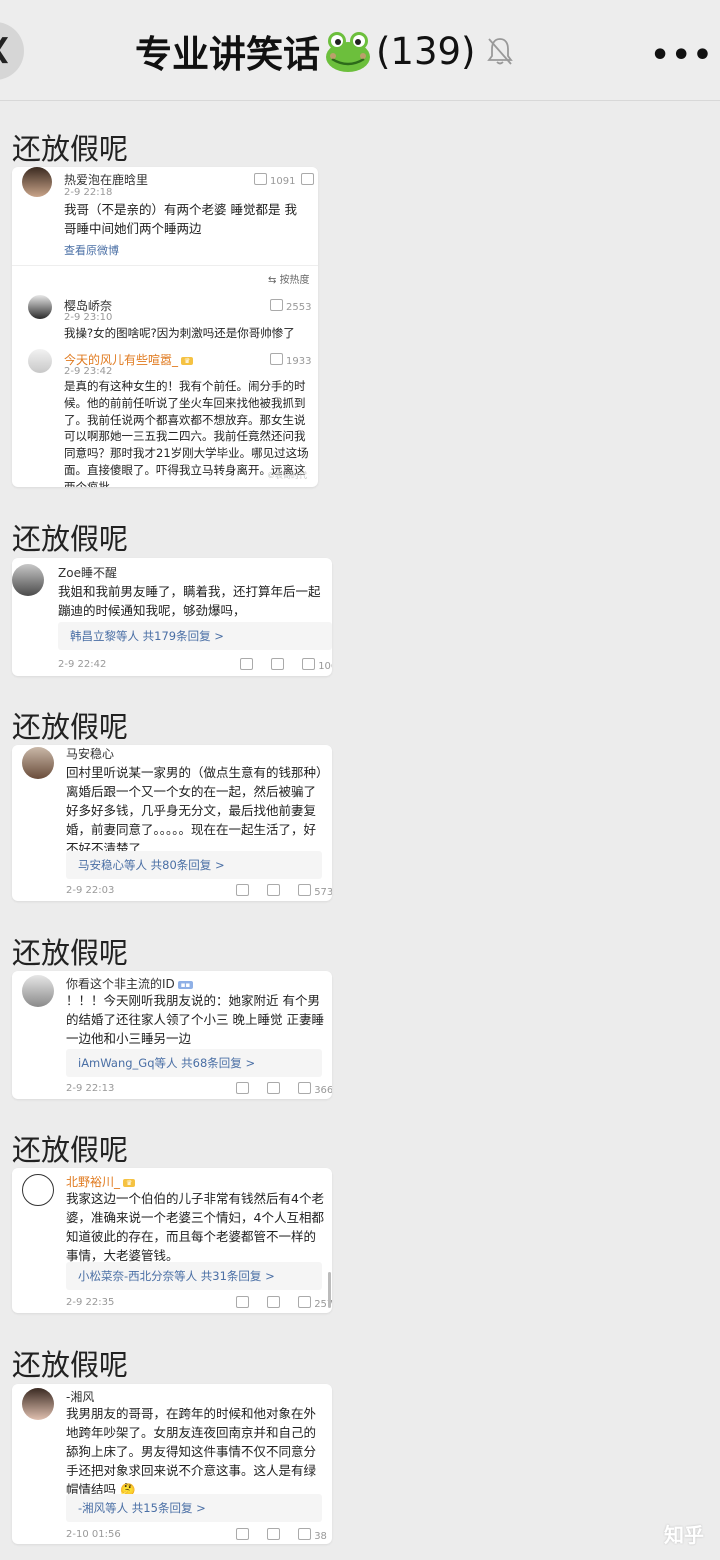 The image size is (720, 1560). I want to click on username: -湘风, so click(80, 1397).